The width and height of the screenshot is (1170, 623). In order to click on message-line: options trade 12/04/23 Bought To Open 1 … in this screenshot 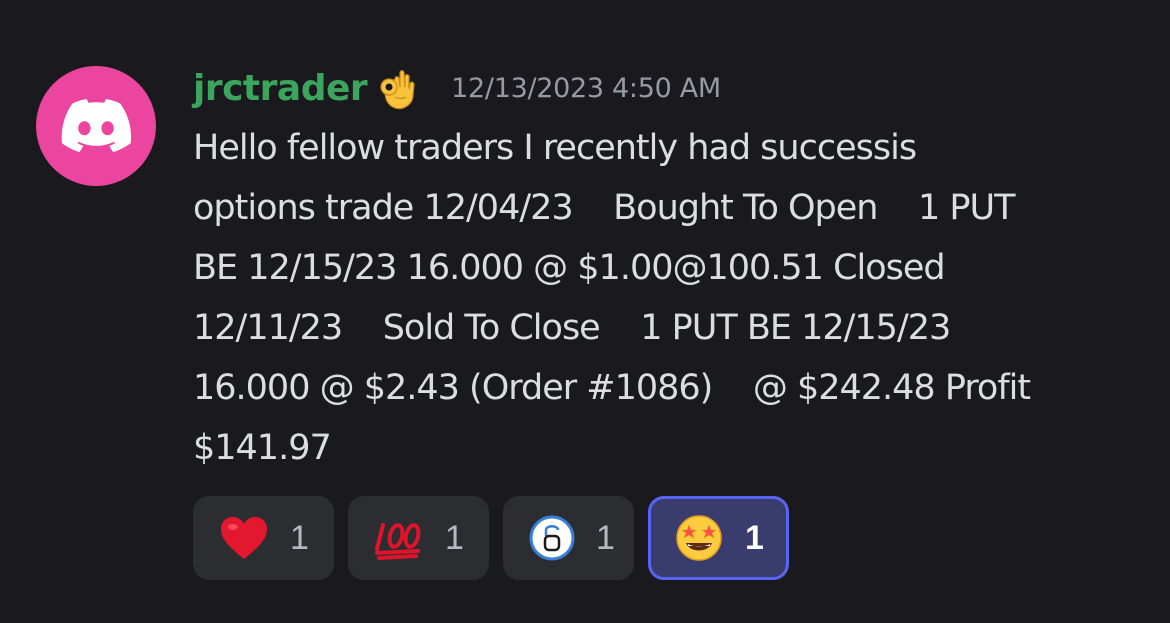, I will do `click(604, 208)`.